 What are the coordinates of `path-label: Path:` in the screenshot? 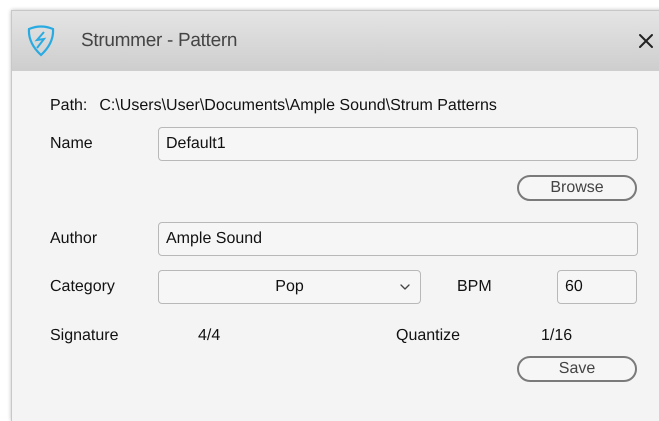 It's located at (69, 106).